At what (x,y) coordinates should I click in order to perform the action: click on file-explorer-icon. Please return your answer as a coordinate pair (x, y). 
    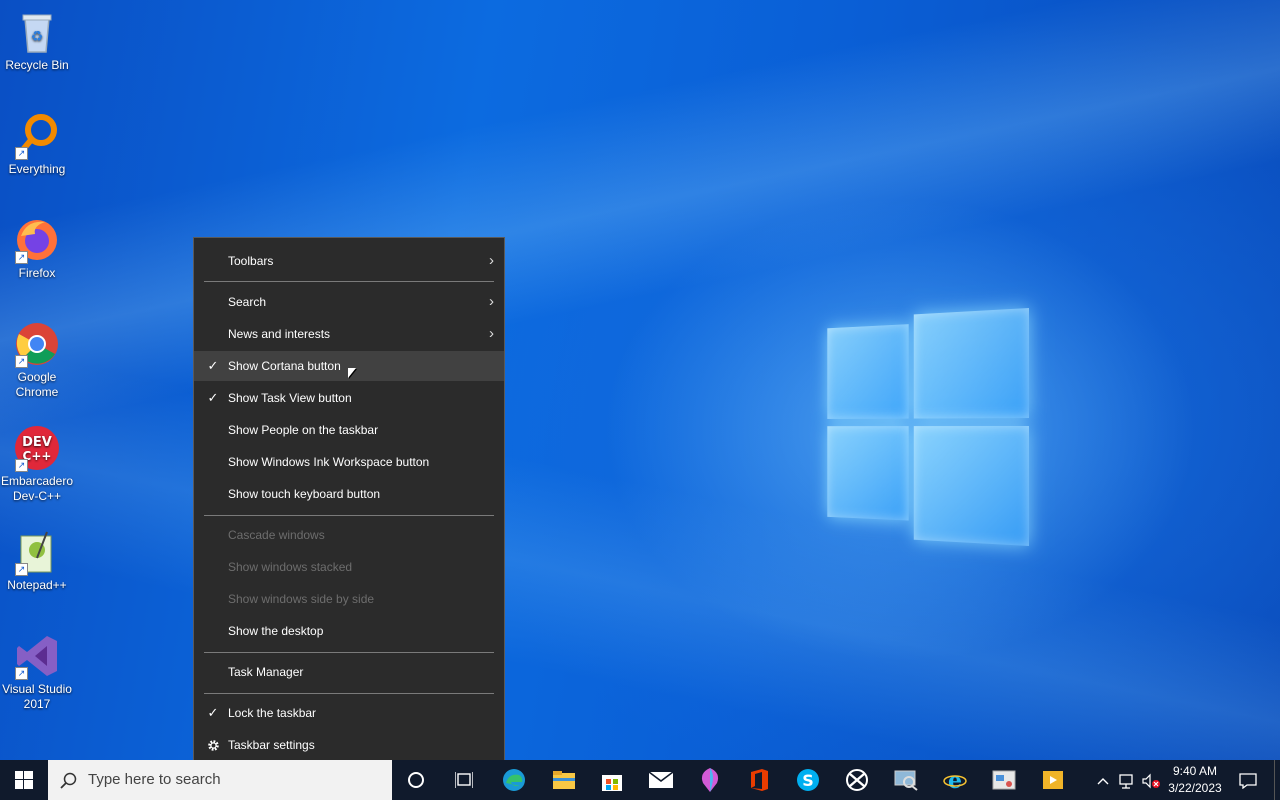
    Looking at the image, I should click on (564, 780).